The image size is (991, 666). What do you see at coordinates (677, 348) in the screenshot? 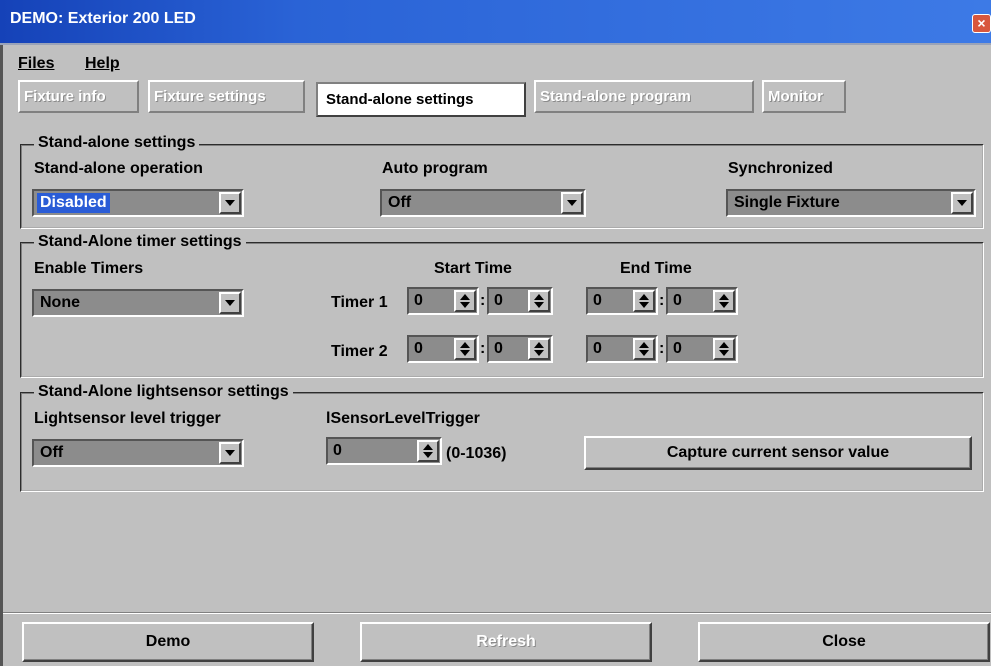
I see `timer2-end-minute-value: 0` at bounding box center [677, 348].